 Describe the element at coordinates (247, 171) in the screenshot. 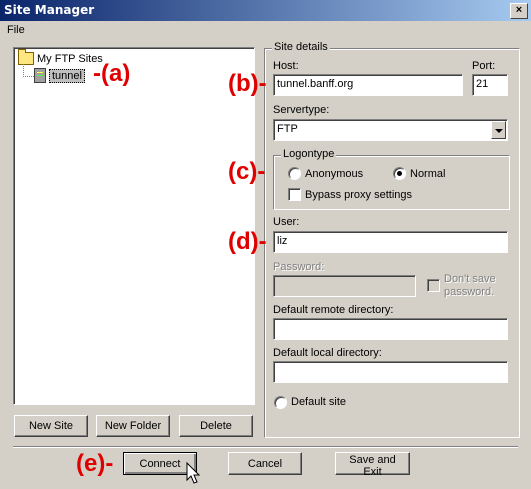

I see `annotation-c: (c)-` at that location.